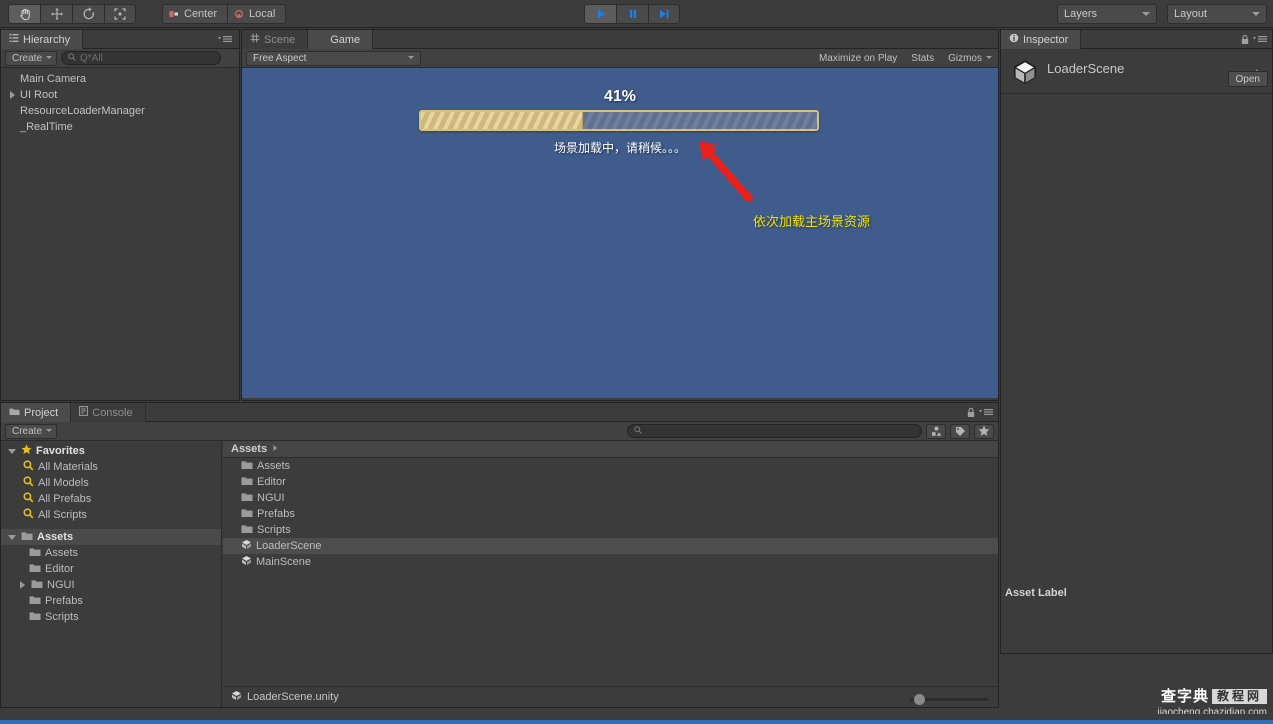  I want to click on content-item-label: LoaderScene, so click(289, 546).